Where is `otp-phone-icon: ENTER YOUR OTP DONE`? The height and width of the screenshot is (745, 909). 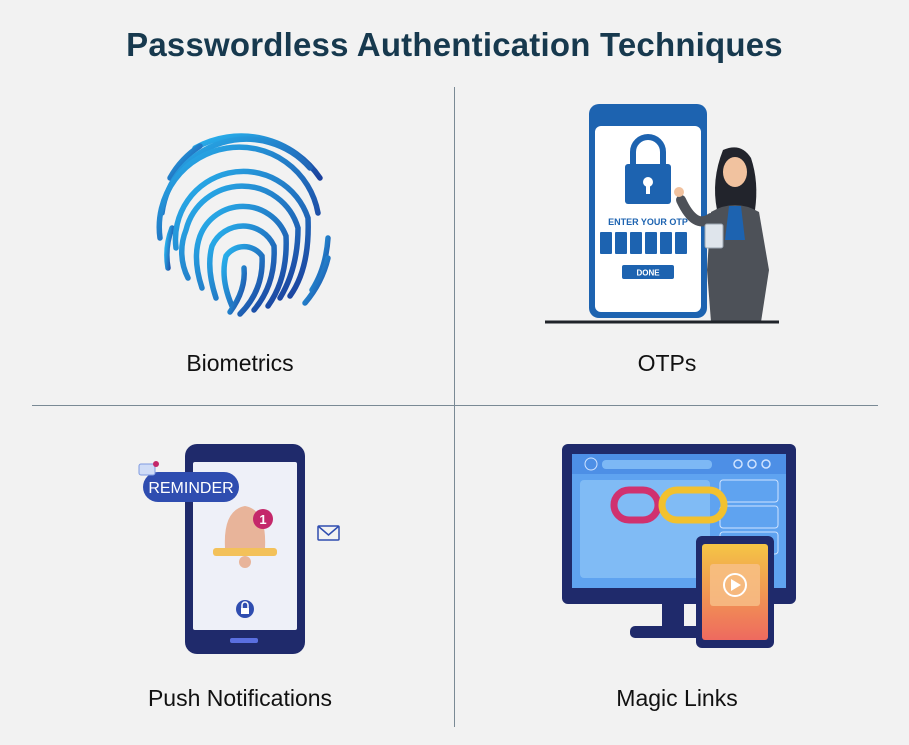
otp-phone-icon: ENTER YOUR OTP DONE is located at coordinates (662, 214).